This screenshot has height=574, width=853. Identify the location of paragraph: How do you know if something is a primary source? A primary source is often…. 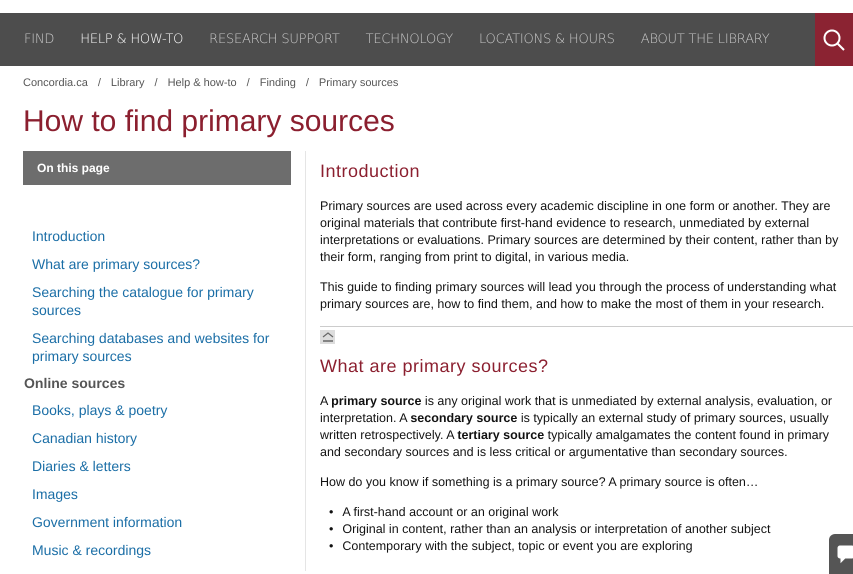
(540, 482).